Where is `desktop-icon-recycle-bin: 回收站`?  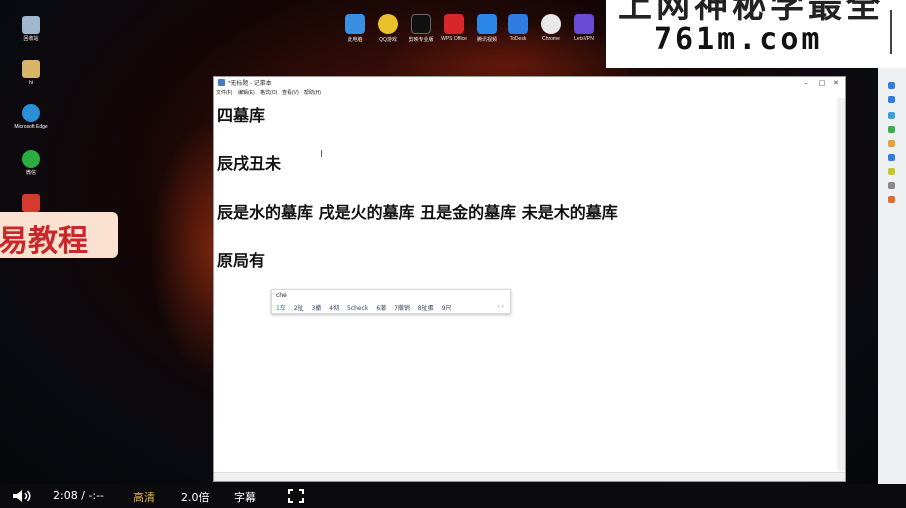 desktop-icon-recycle-bin: 回收站 is located at coordinates (31, 29).